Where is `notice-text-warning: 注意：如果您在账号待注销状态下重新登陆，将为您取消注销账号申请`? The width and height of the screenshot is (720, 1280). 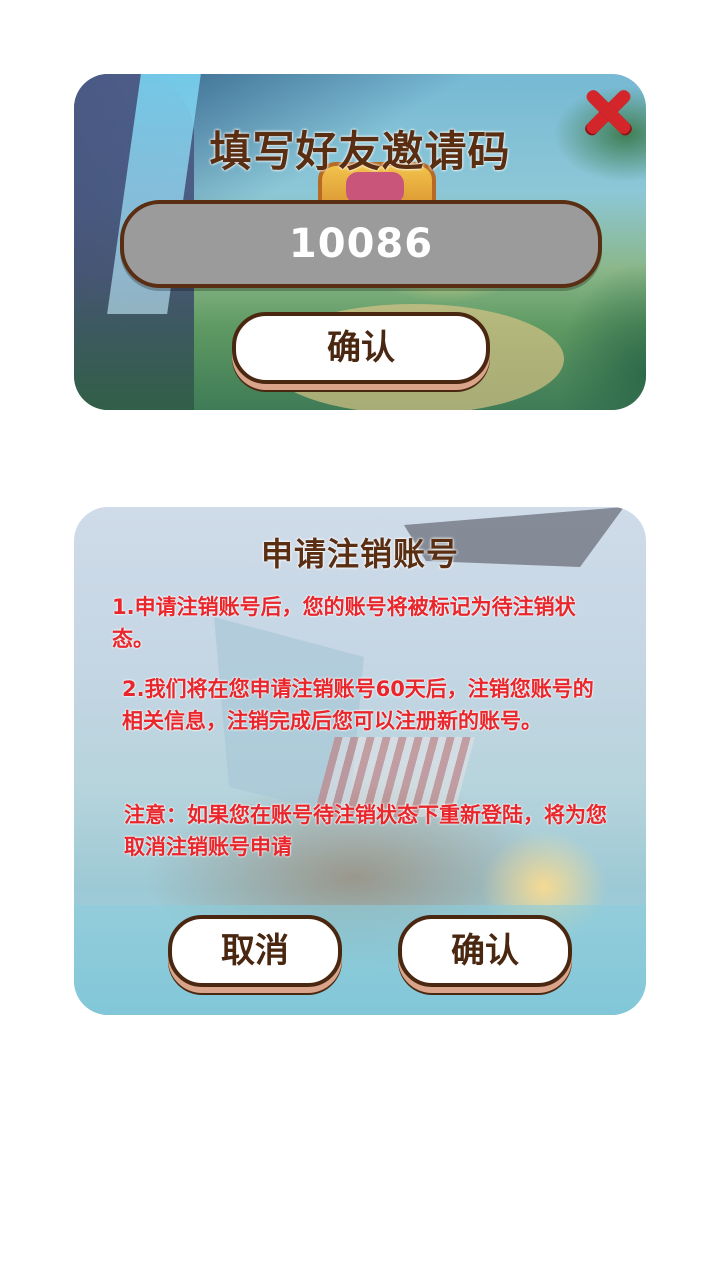
notice-text-warning: 注意：如果您在账号待注销状态下重新登陆，将为您取消注销账号申请 is located at coordinates (365, 831).